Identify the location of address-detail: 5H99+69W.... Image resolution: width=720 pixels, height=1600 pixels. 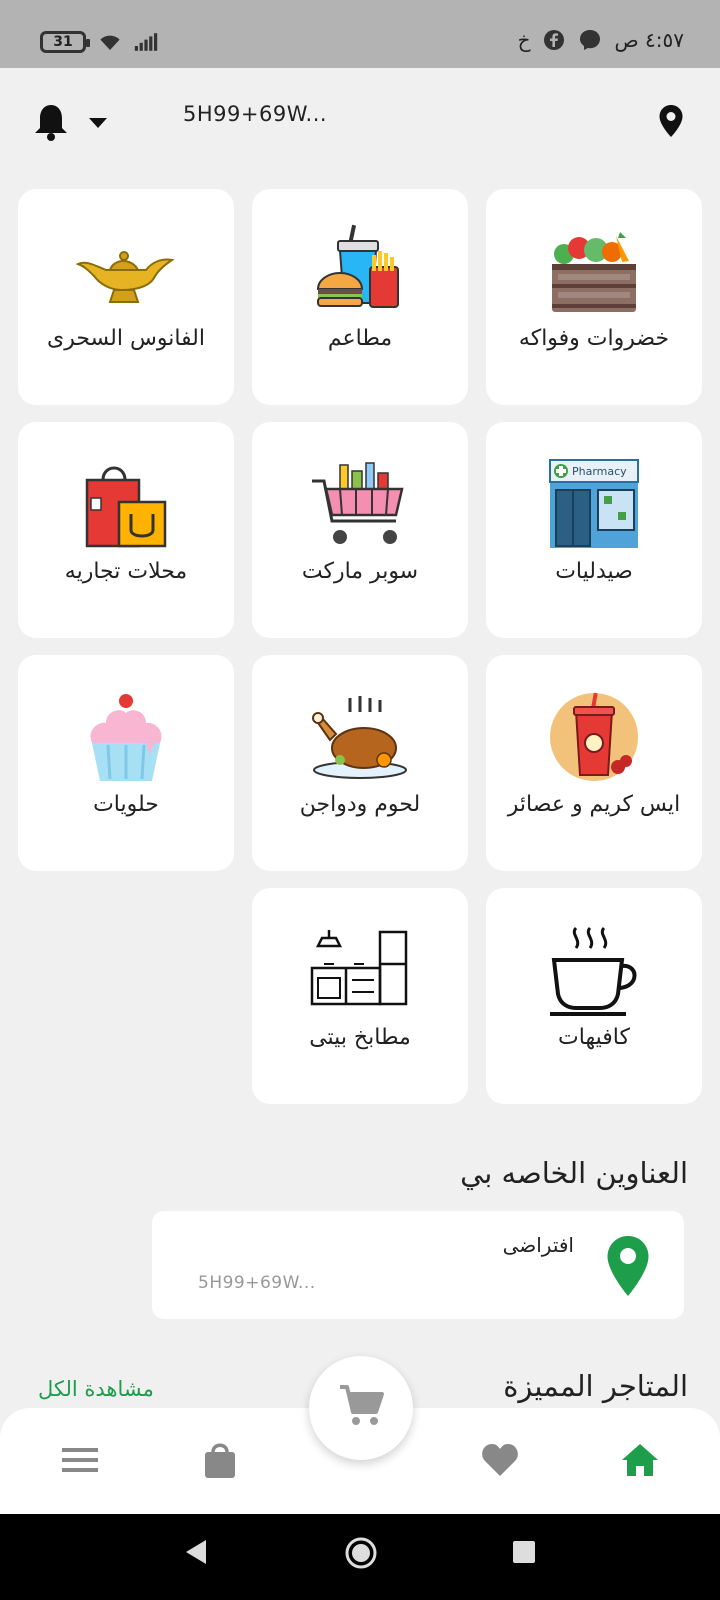
(257, 1283).